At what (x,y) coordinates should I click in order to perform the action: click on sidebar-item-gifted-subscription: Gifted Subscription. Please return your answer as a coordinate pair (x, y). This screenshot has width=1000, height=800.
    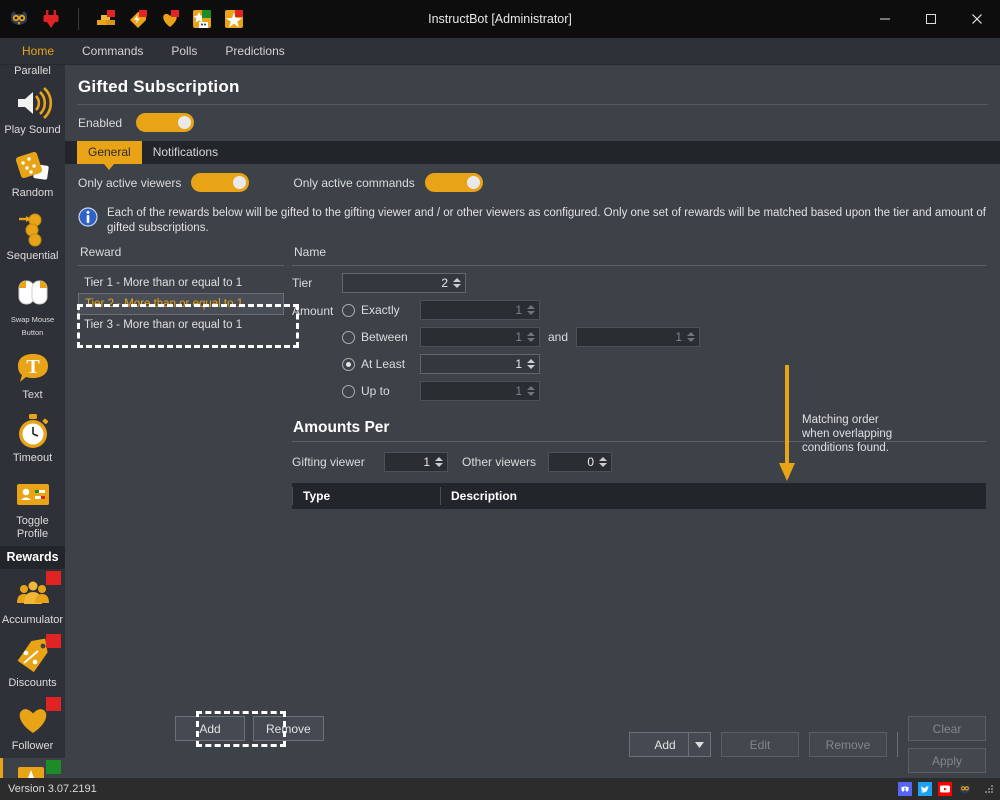
    Looking at the image, I should click on (32, 768).